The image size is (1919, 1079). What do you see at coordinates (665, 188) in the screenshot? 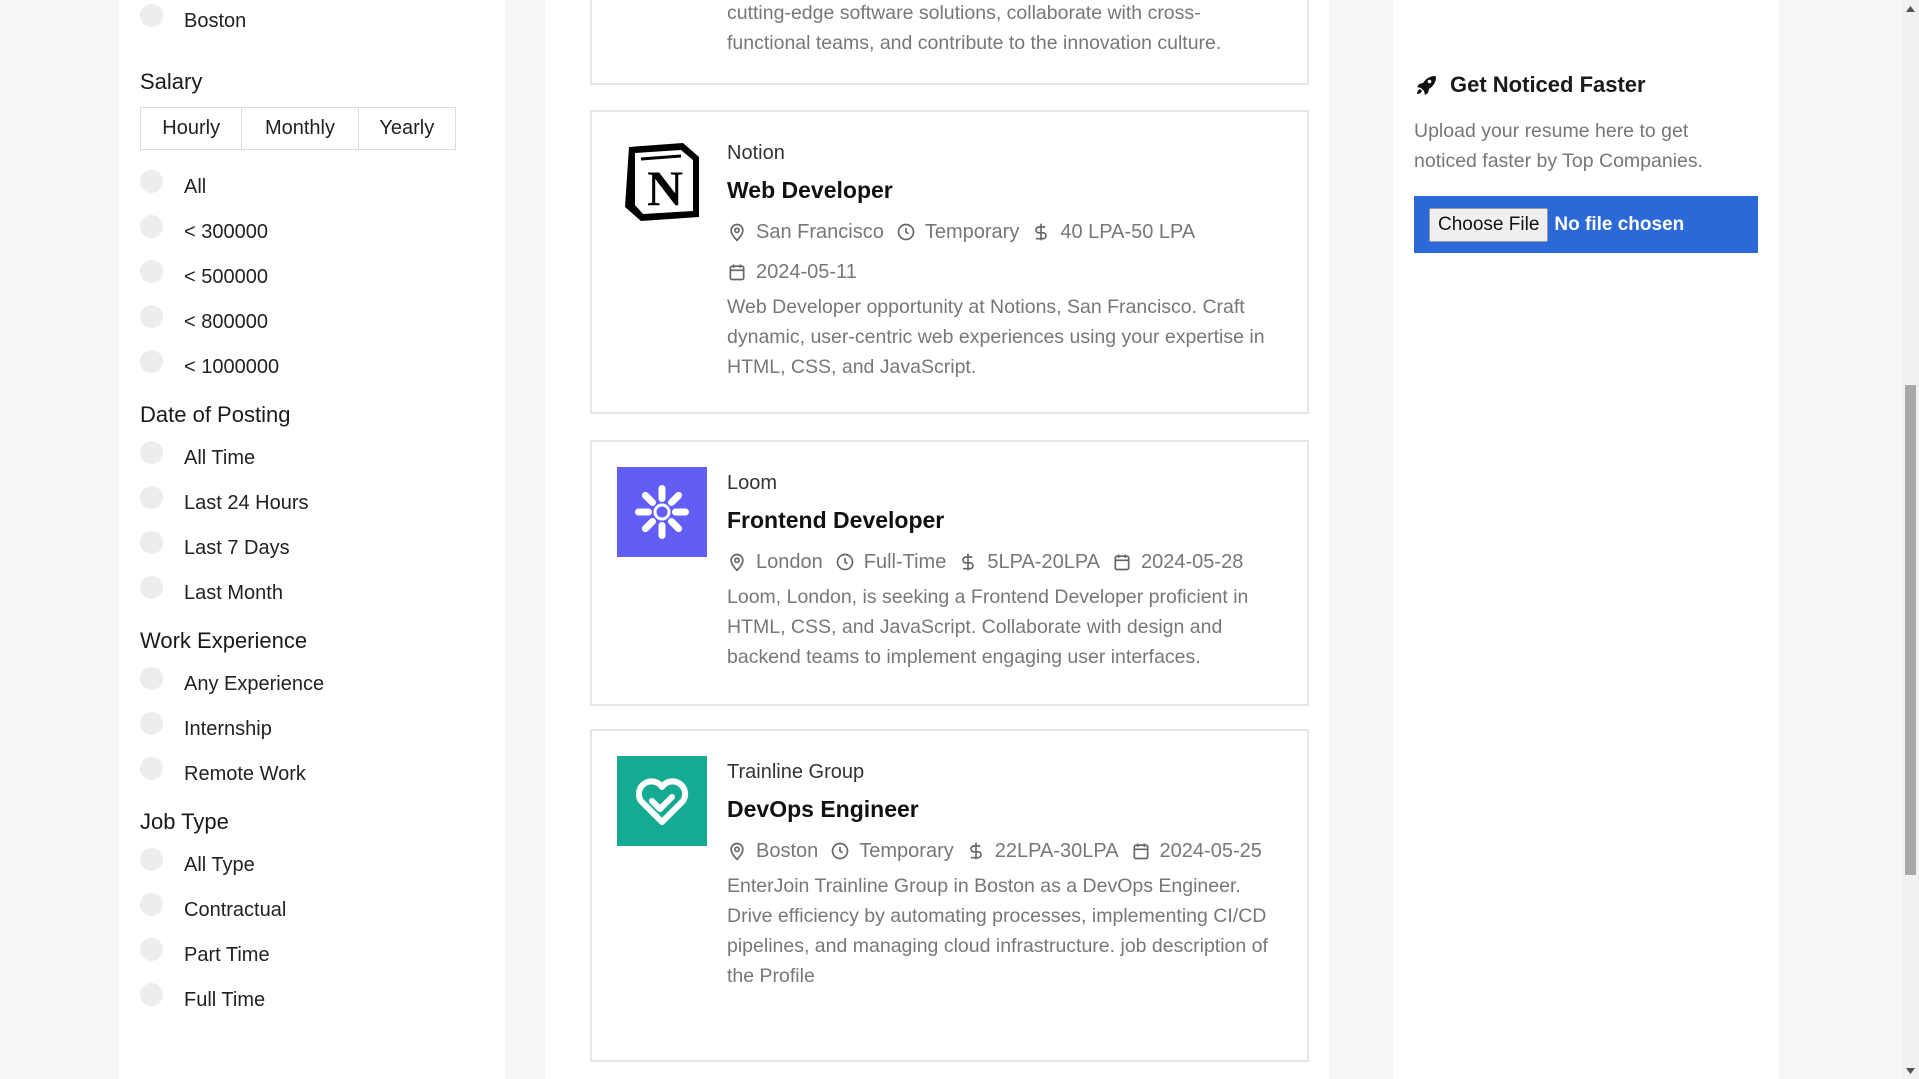
I see `notion-logo-letter: N` at bounding box center [665, 188].